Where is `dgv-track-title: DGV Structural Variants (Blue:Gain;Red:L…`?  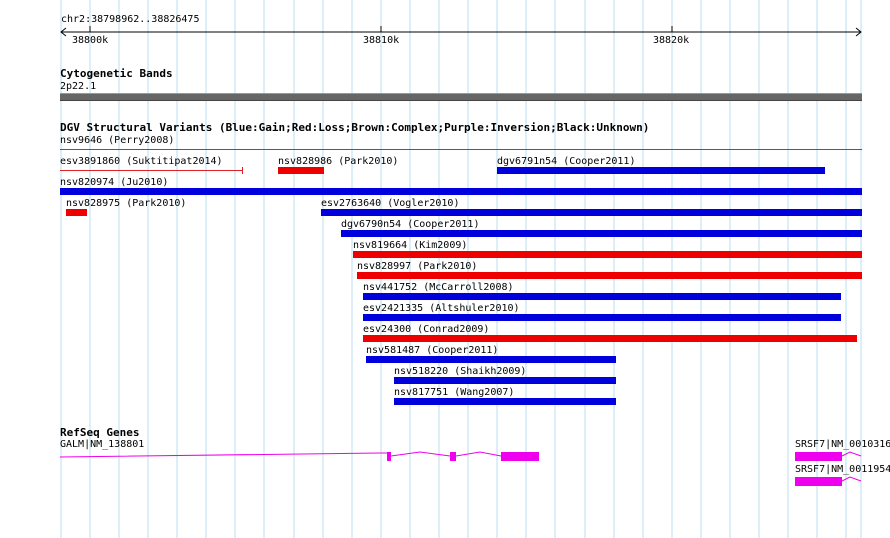
dgv-track-title: DGV Structural Variants (Blue:Gain;Red:L… is located at coordinates (355, 127).